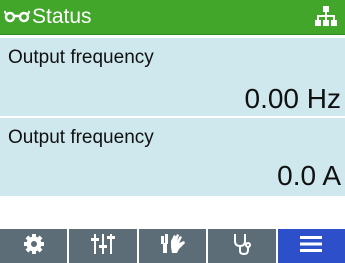 The height and width of the screenshot is (263, 345). I want to click on manual-control-button, so click(174, 246).